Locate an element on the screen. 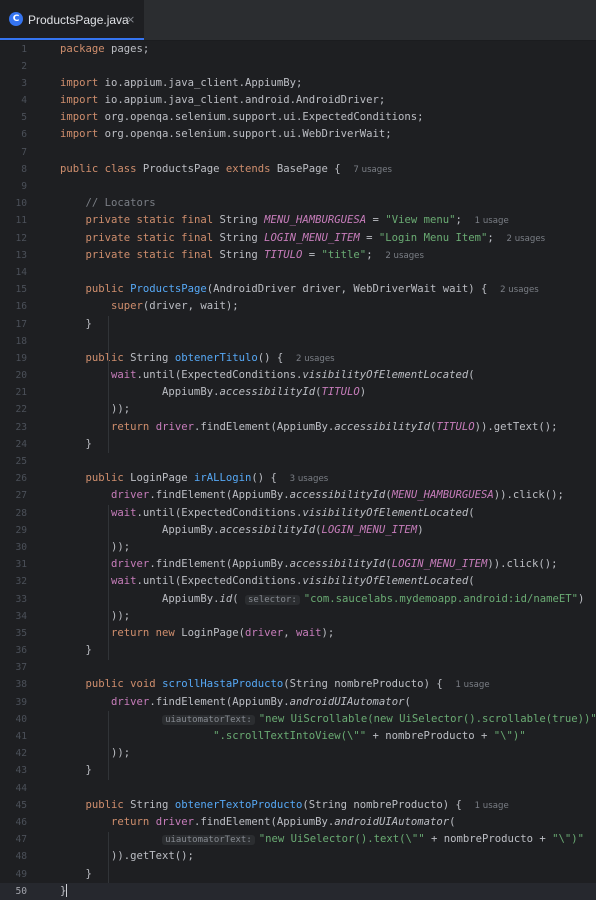 The height and width of the screenshot is (900, 596). line-number: 47 is located at coordinates (21, 840).